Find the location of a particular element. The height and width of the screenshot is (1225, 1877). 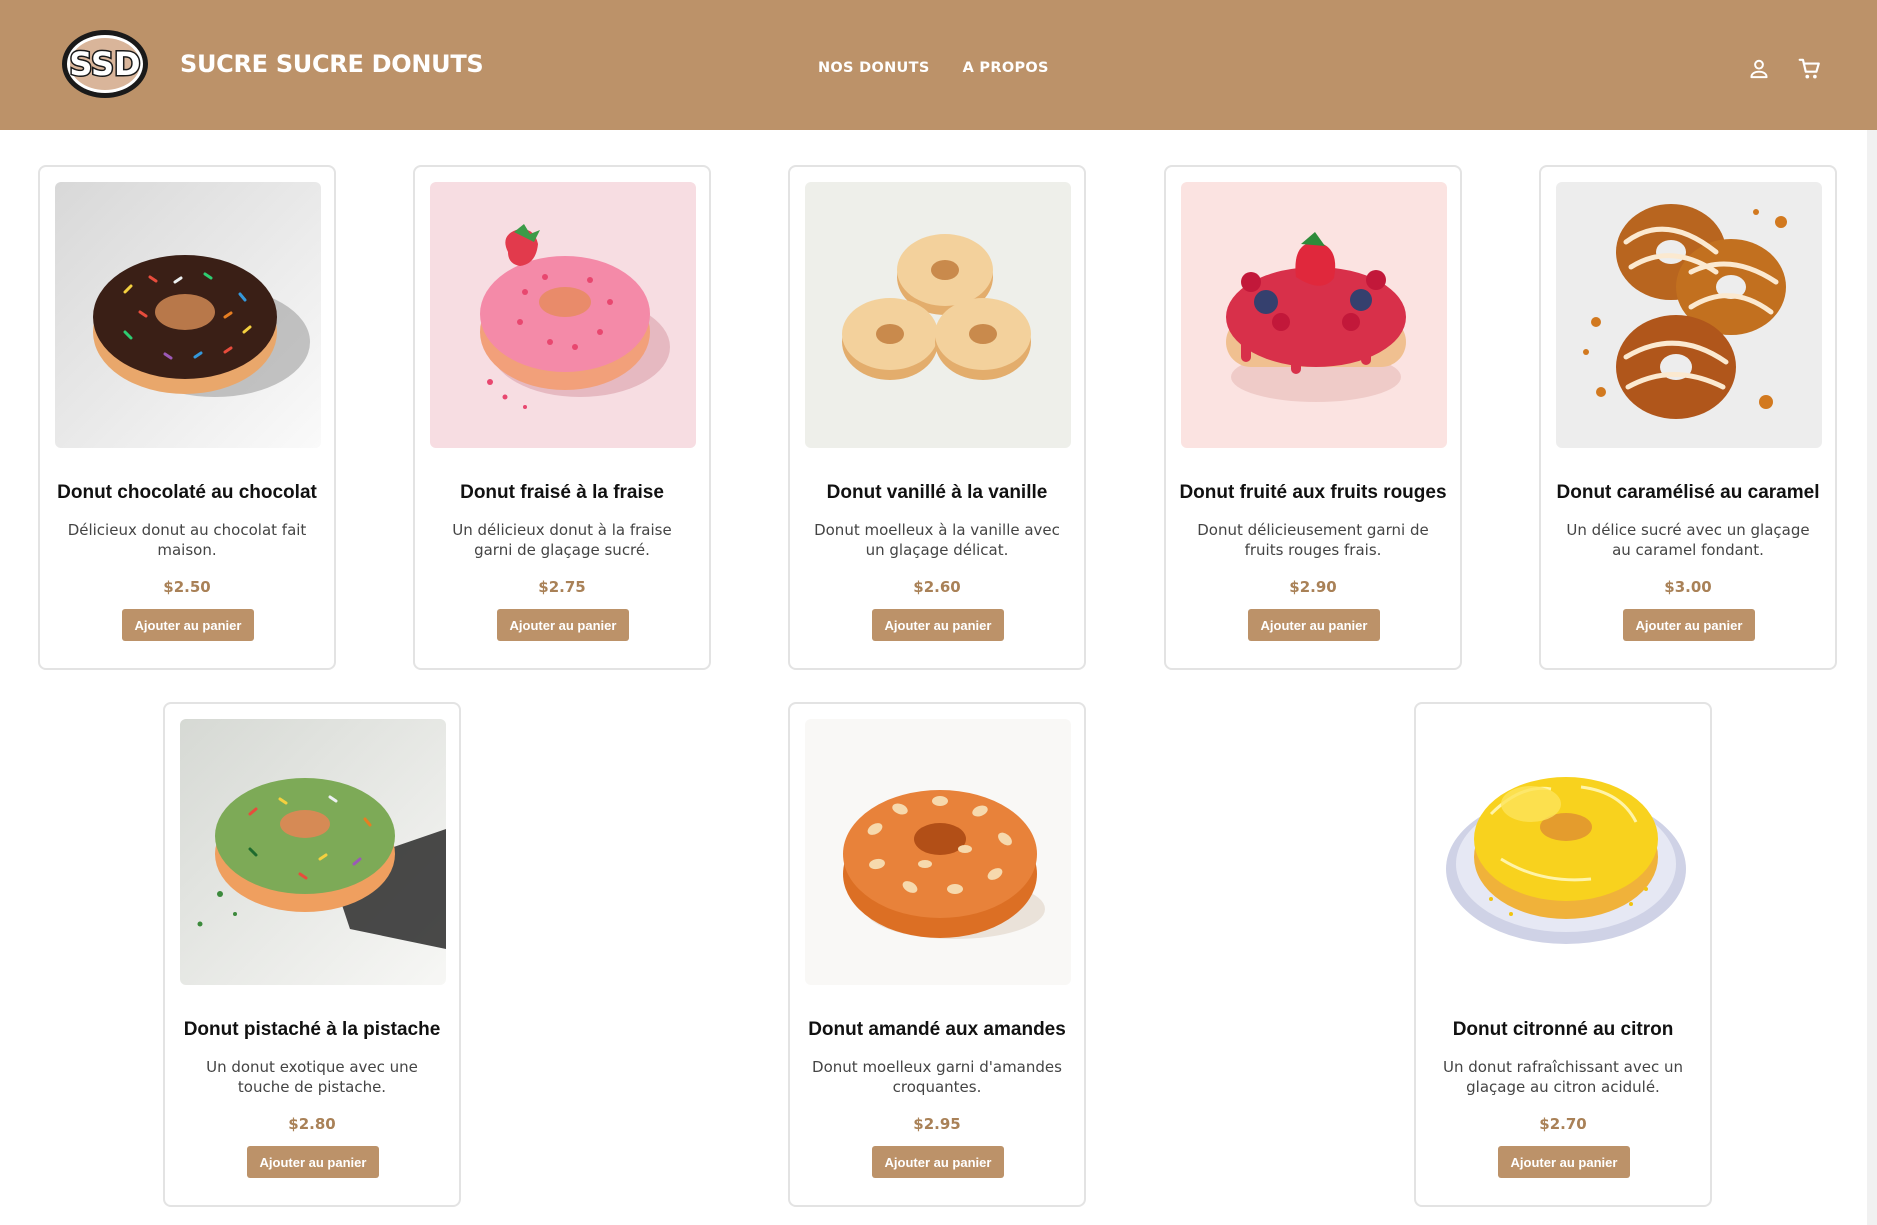

nav-link-nos-donuts: NOS DONUTS is located at coordinates (874, 68).